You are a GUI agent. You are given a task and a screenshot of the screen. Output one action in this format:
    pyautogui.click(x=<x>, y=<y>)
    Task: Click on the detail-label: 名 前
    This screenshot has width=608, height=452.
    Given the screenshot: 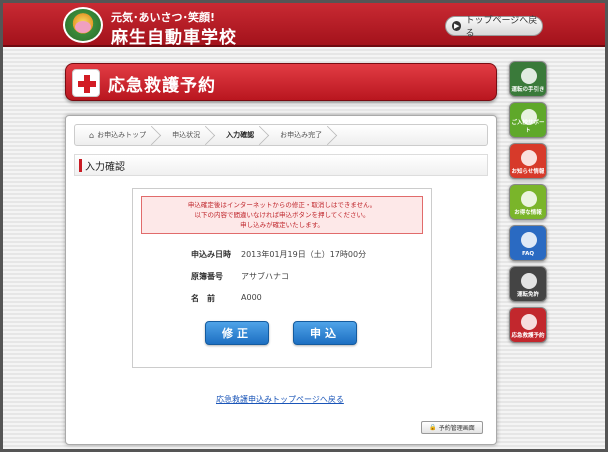 What is the action you would take?
    pyautogui.click(x=203, y=298)
    